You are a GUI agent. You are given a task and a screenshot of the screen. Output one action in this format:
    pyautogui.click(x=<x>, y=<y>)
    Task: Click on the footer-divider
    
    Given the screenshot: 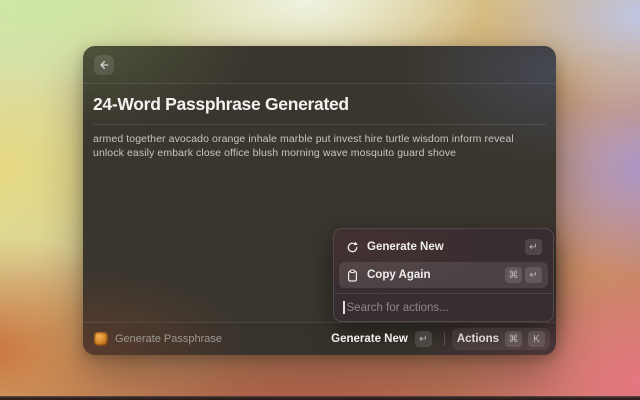 What is the action you would take?
    pyautogui.click(x=444, y=339)
    